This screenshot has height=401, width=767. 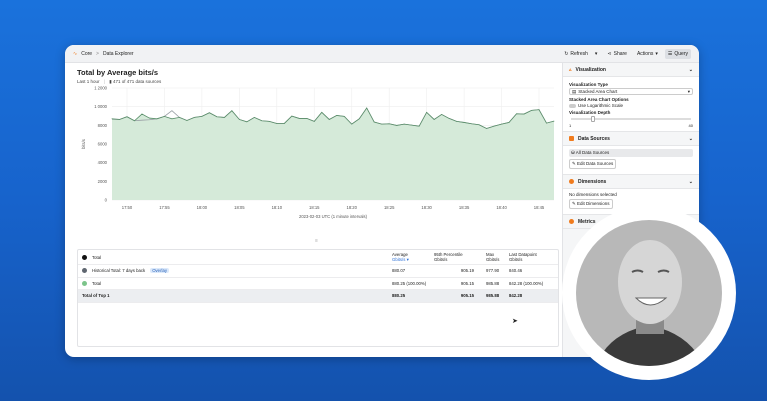 What do you see at coordinates (409, 283) in the screenshot?
I see `row-average: 880.25 (100.00%)` at bounding box center [409, 283].